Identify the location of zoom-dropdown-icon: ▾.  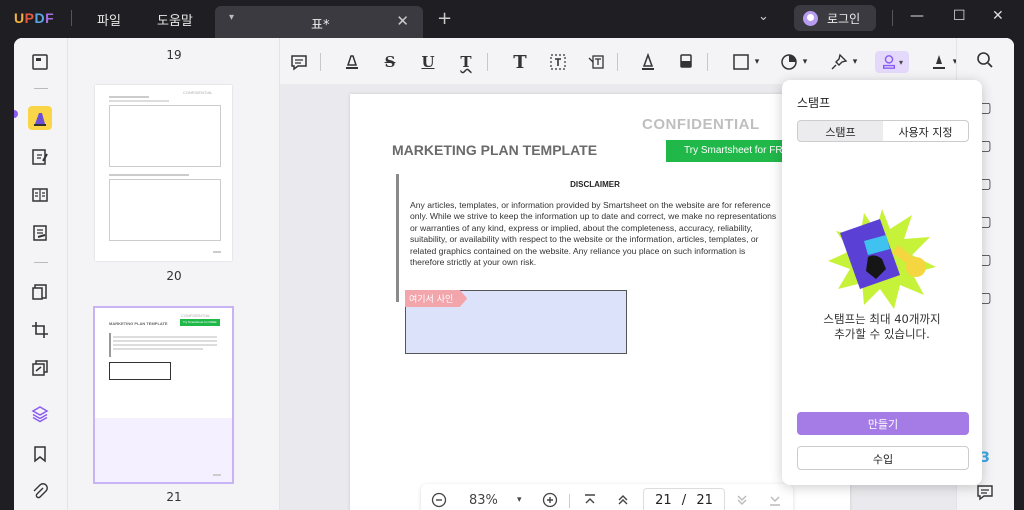
(519, 500).